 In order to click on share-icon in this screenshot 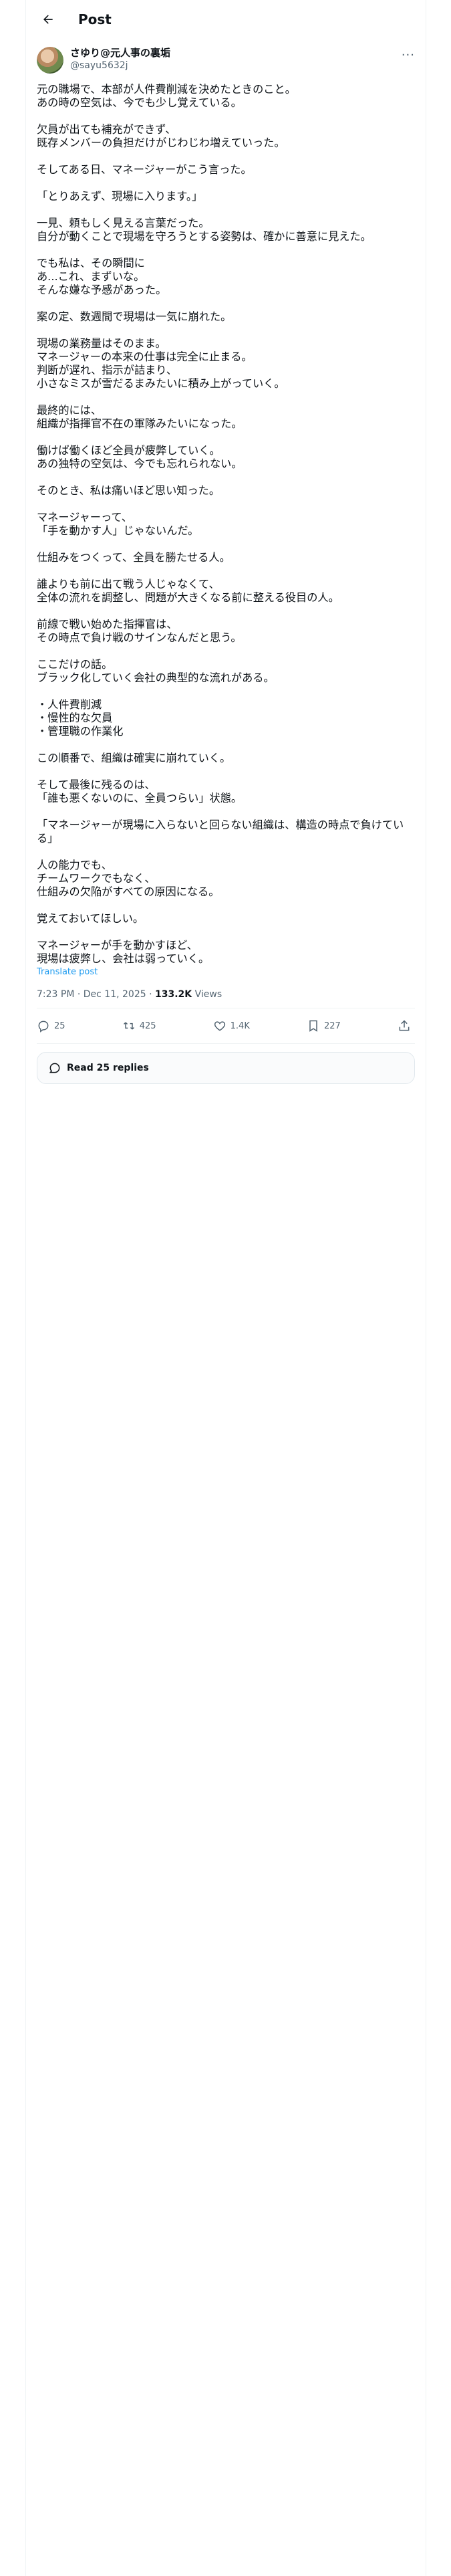, I will do `click(404, 1025)`.